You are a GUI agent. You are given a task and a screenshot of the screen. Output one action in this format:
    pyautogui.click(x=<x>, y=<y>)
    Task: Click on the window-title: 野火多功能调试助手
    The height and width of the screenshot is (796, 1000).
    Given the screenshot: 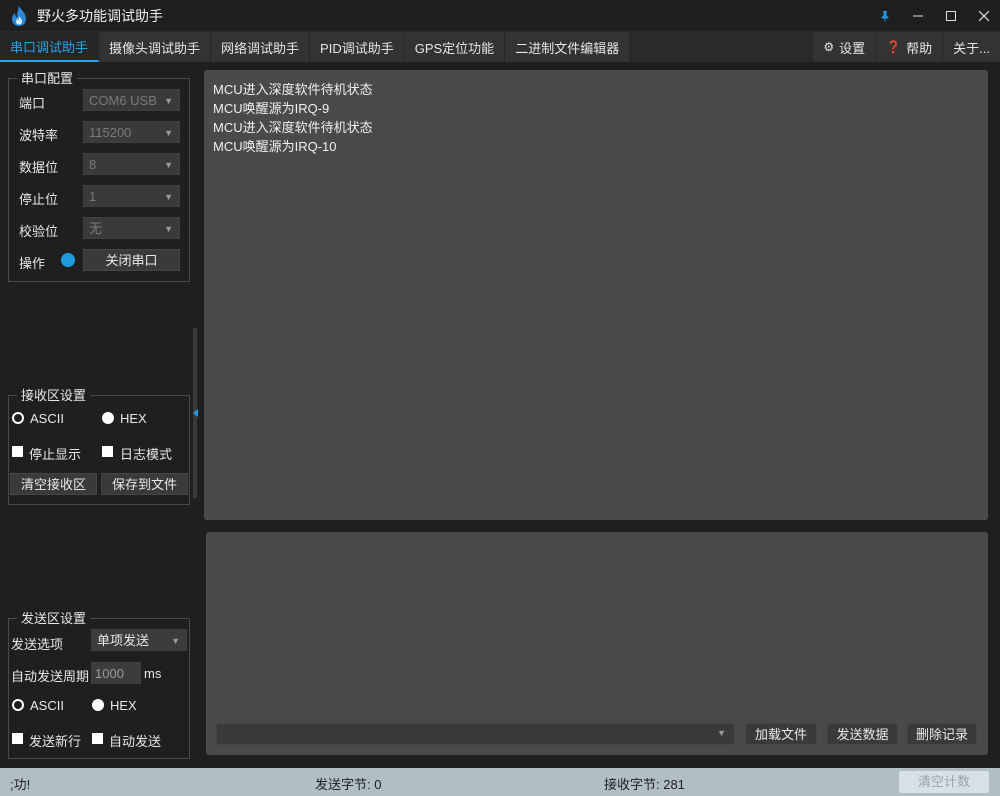 What is the action you would take?
    pyautogui.click(x=100, y=15)
    